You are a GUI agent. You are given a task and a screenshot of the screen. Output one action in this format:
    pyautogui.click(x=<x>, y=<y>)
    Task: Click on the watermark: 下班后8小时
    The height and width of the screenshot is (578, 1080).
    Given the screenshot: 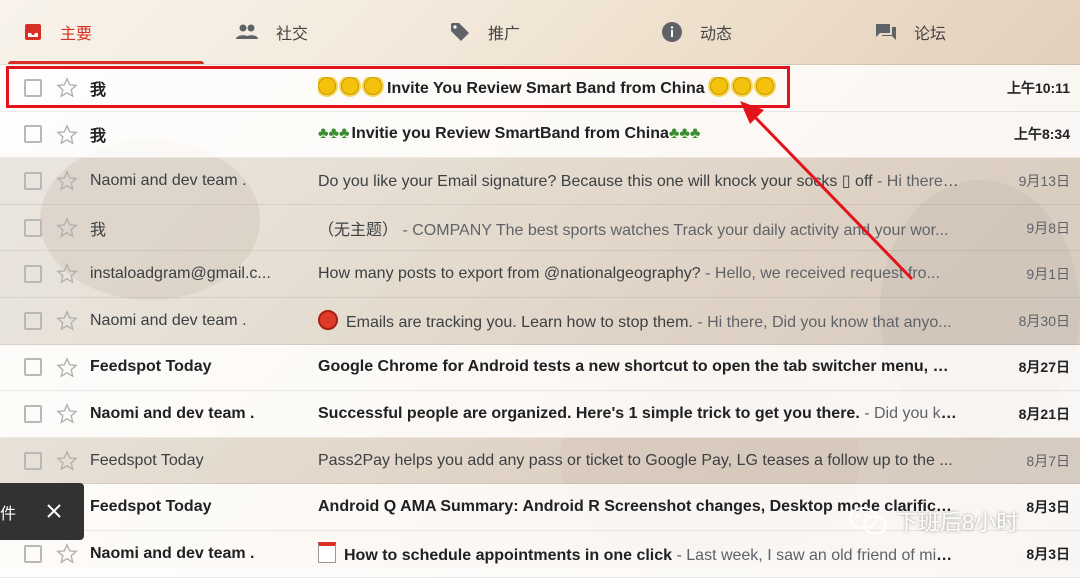 What is the action you would take?
    pyautogui.click(x=933, y=521)
    